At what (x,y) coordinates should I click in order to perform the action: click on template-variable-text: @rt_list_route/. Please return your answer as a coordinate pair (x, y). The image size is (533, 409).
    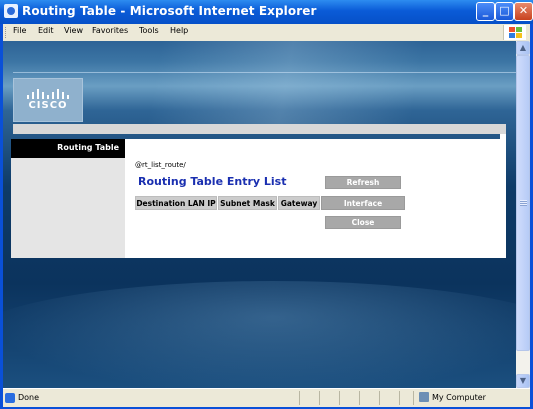
    Looking at the image, I should click on (160, 165).